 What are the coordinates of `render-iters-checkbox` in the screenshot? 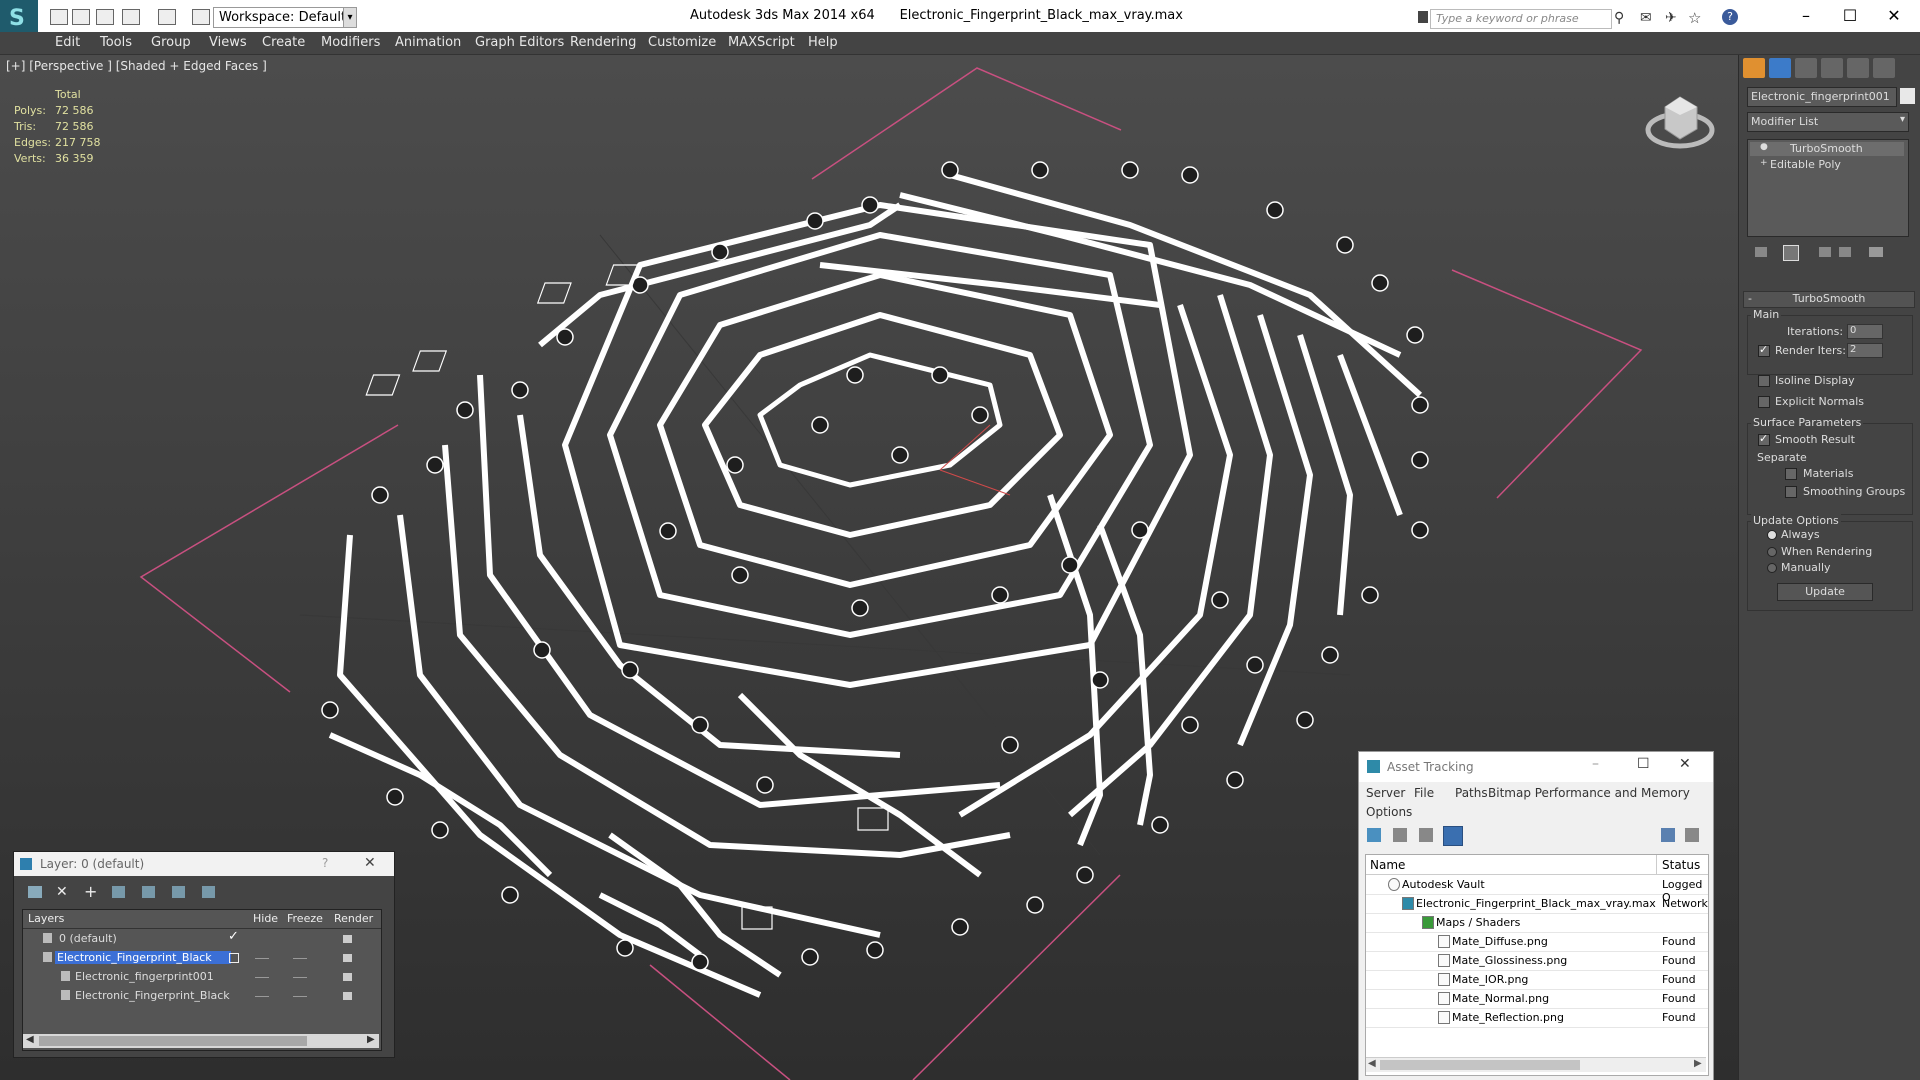 It's located at (1764, 350).